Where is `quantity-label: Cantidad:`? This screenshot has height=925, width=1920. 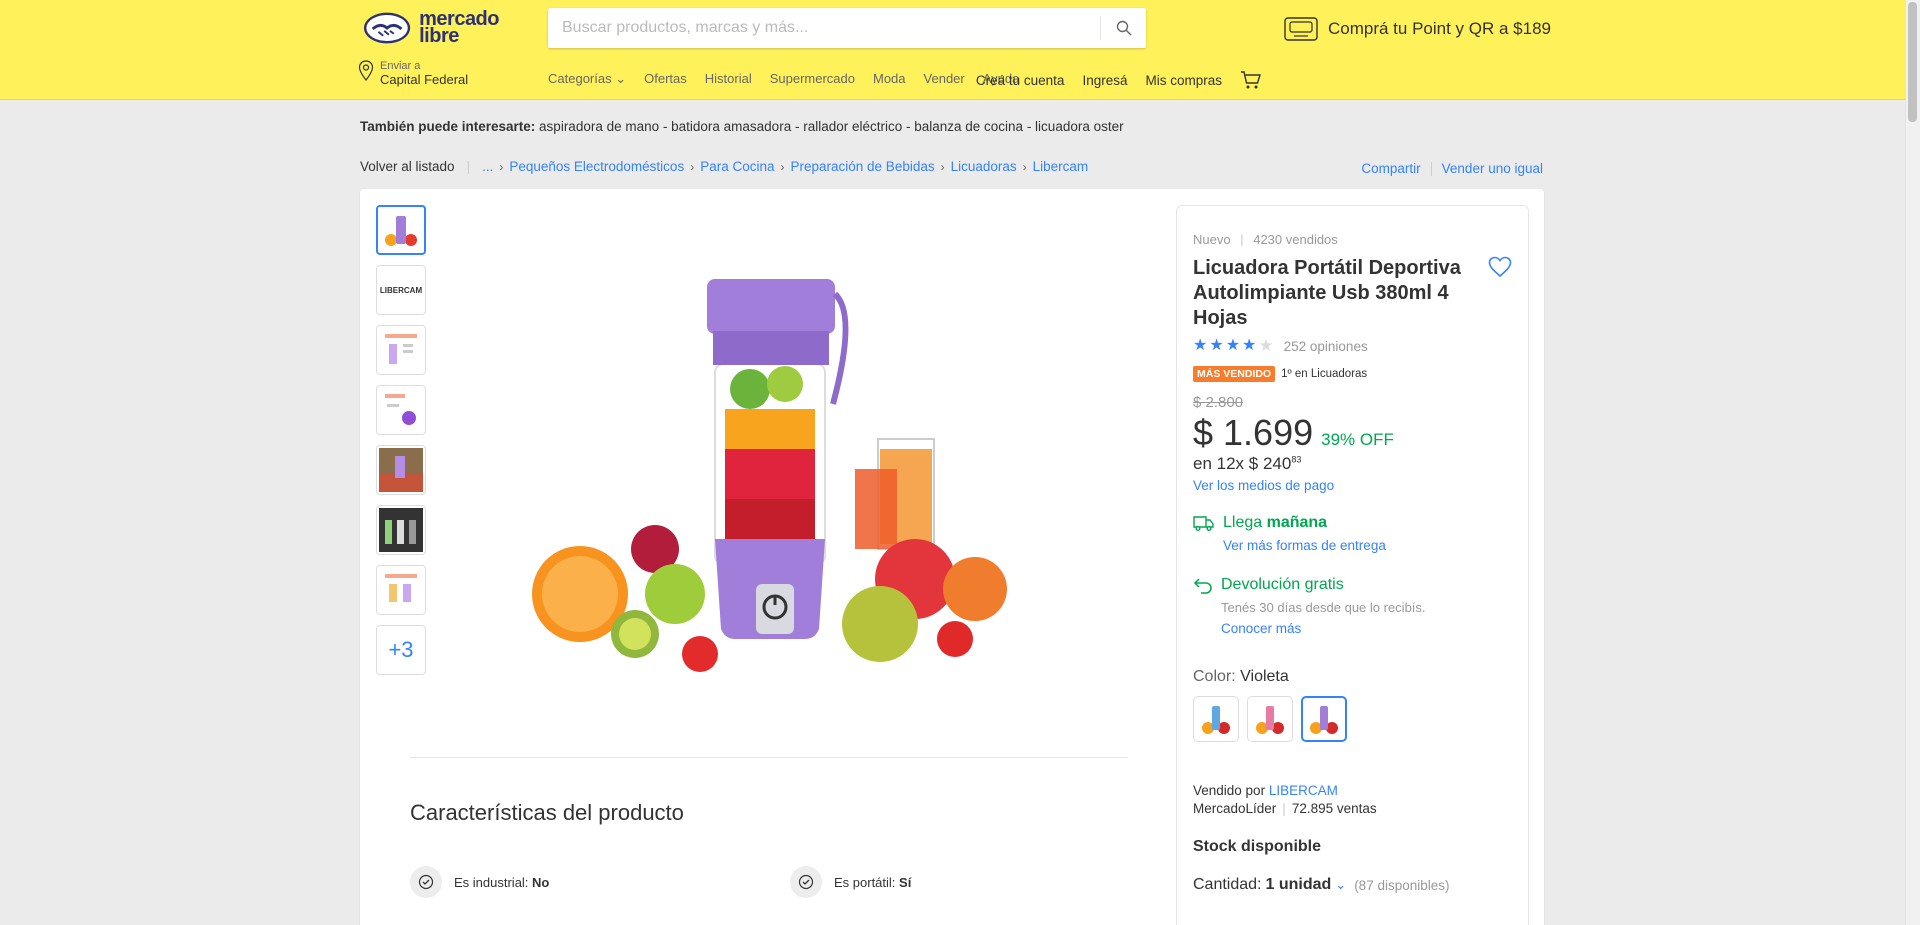
quantity-label: Cantidad: is located at coordinates (1227, 884).